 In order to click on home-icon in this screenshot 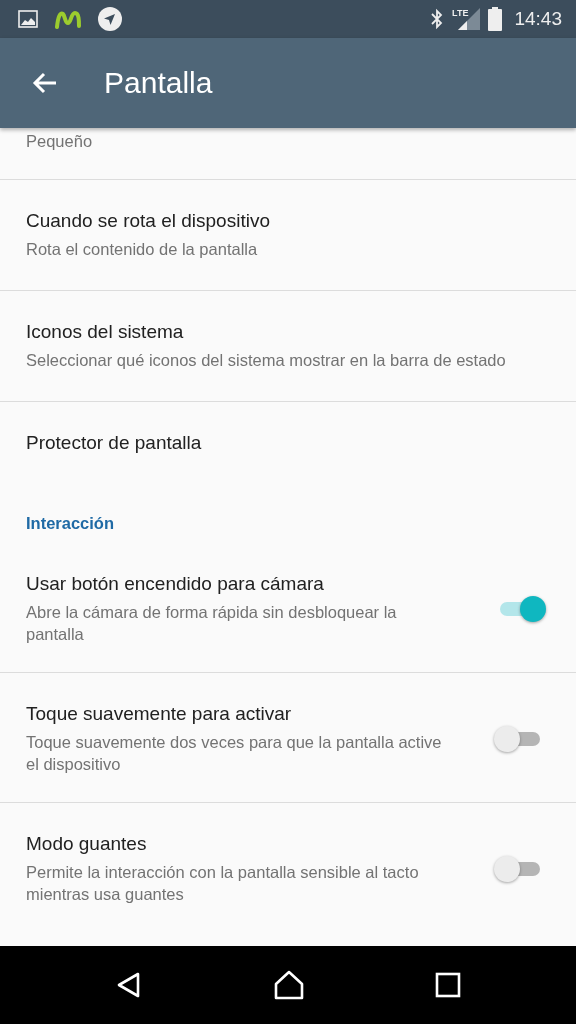, I will do `click(289, 985)`.